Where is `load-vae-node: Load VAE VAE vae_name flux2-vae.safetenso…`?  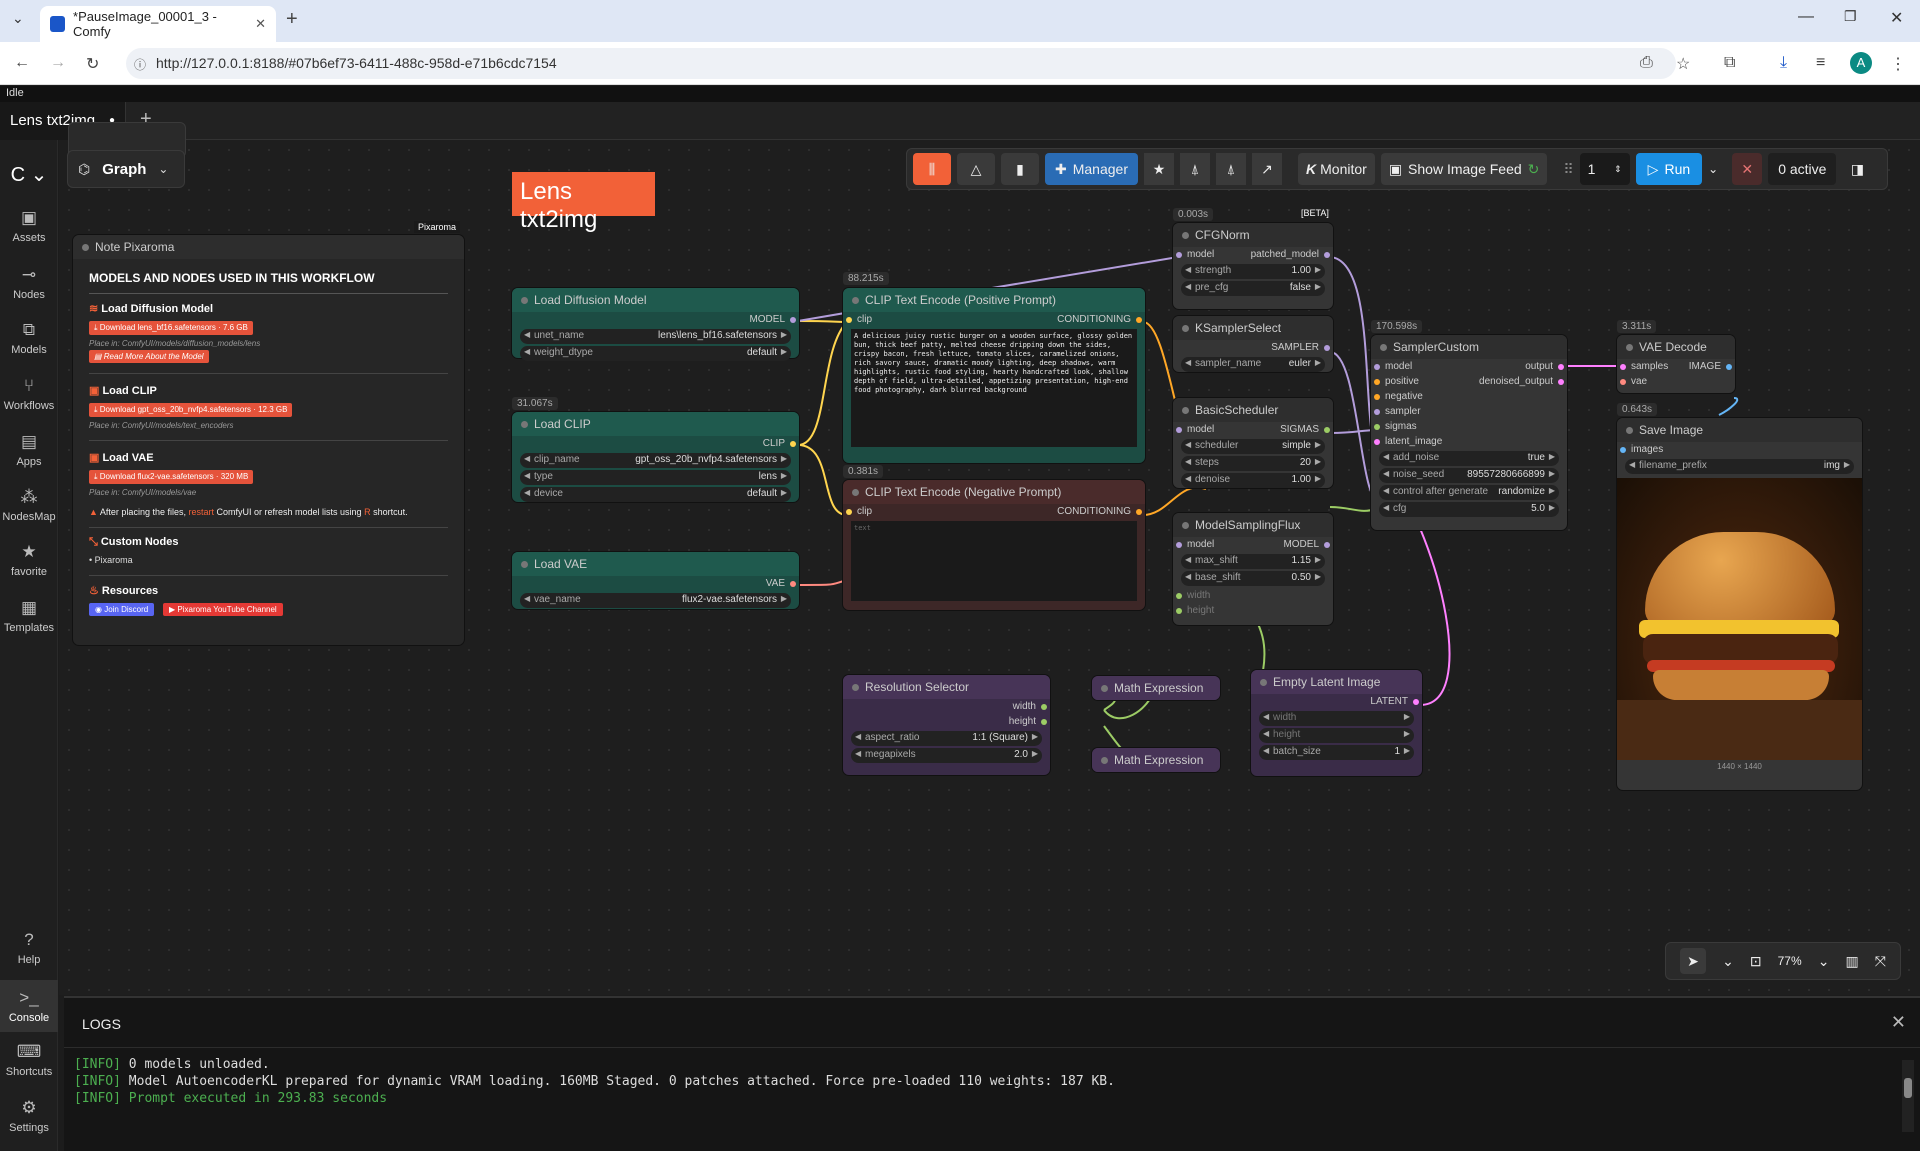
load-vae-node: Load VAE VAE vae_name flux2-vae.safetenso… is located at coordinates (655, 580).